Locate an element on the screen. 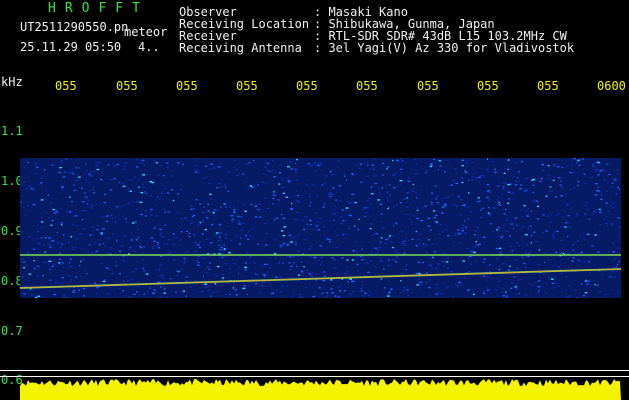 Image resolution: width=629 pixels, height=400 pixels. datetime: 25.11.29 05:50 is located at coordinates (71, 47).